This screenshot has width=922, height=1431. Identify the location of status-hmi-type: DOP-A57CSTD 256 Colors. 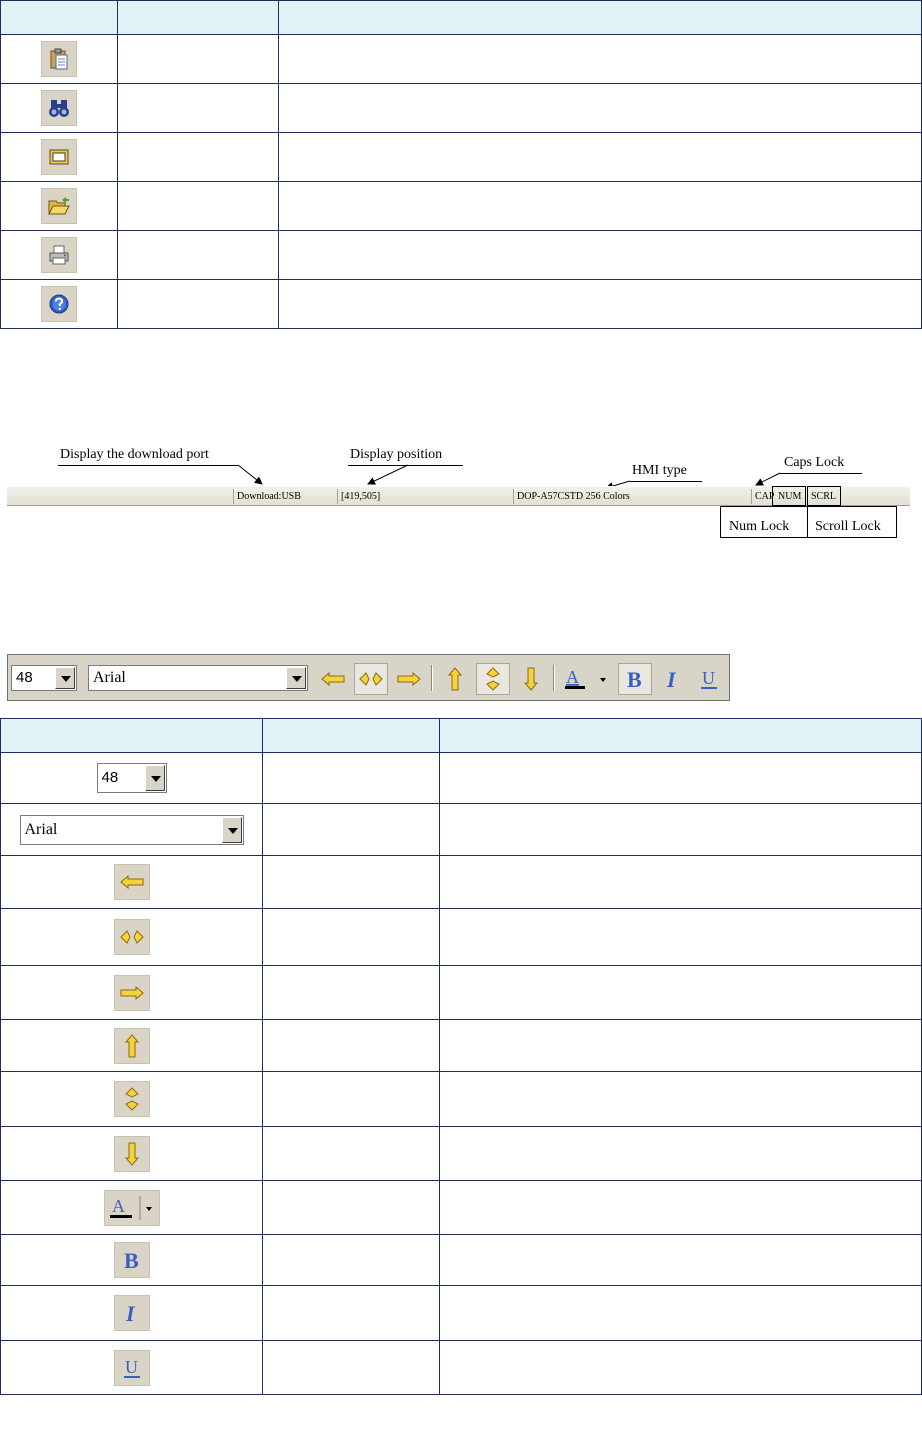
(632, 496).